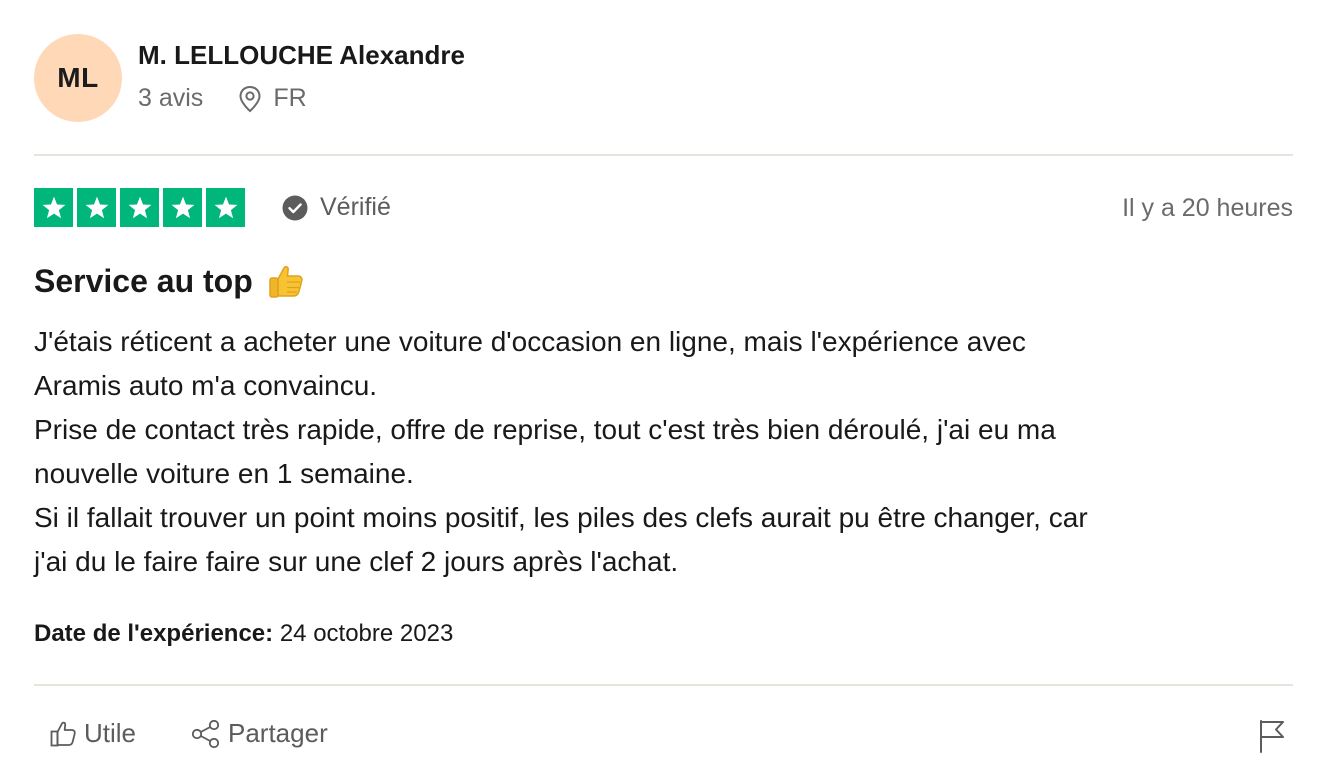 This screenshot has height=780, width=1318. Describe the element at coordinates (286, 281) in the screenshot. I see `thumbs-up-icon` at that location.